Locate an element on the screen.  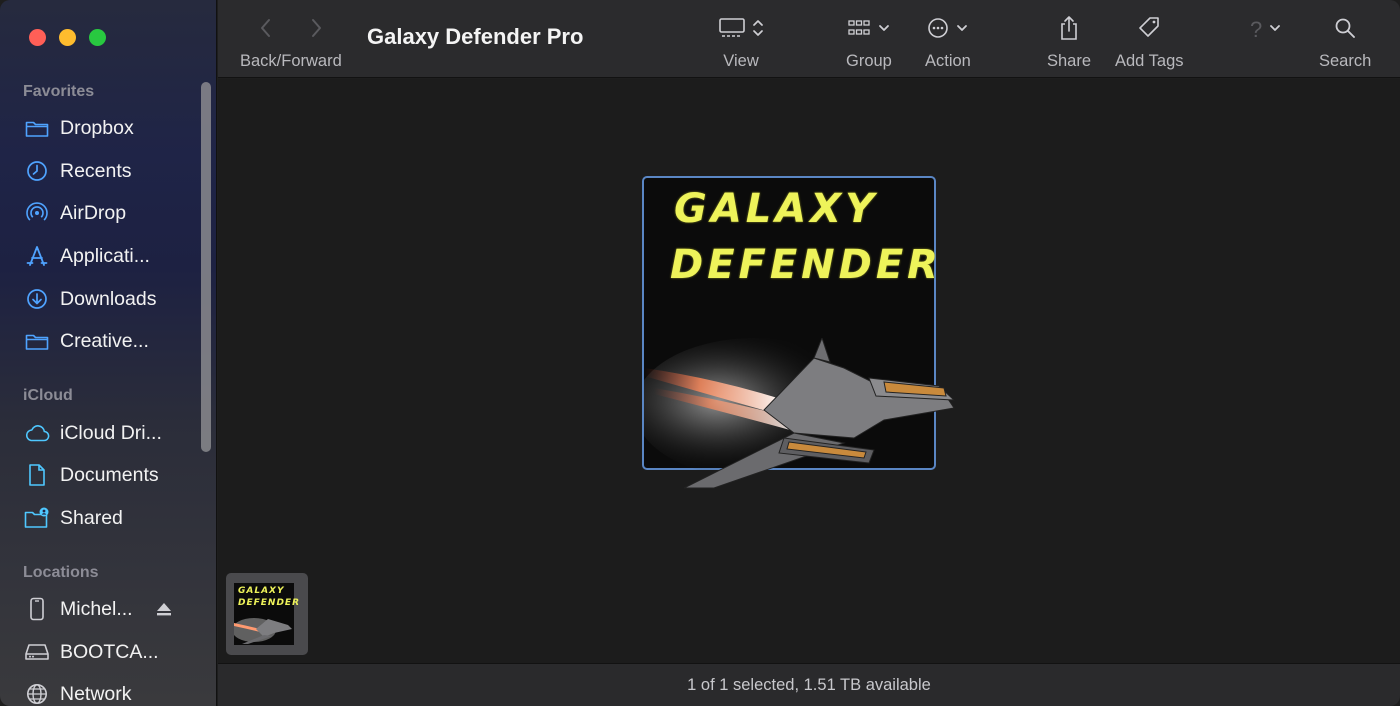
drive-icon is located at coordinates (37, 652).